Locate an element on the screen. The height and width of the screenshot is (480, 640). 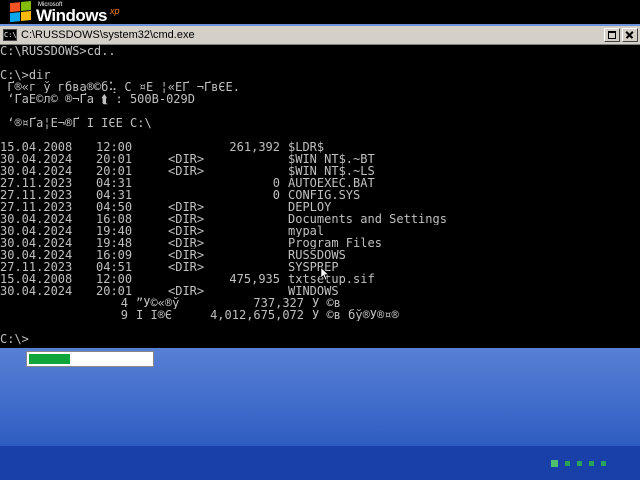
console-text: Ґ®«г ў гбва®©б⢥ C ¤Ё ¦«ЁҐ ¬ҐвЄЁ. is located at coordinates (120, 87).